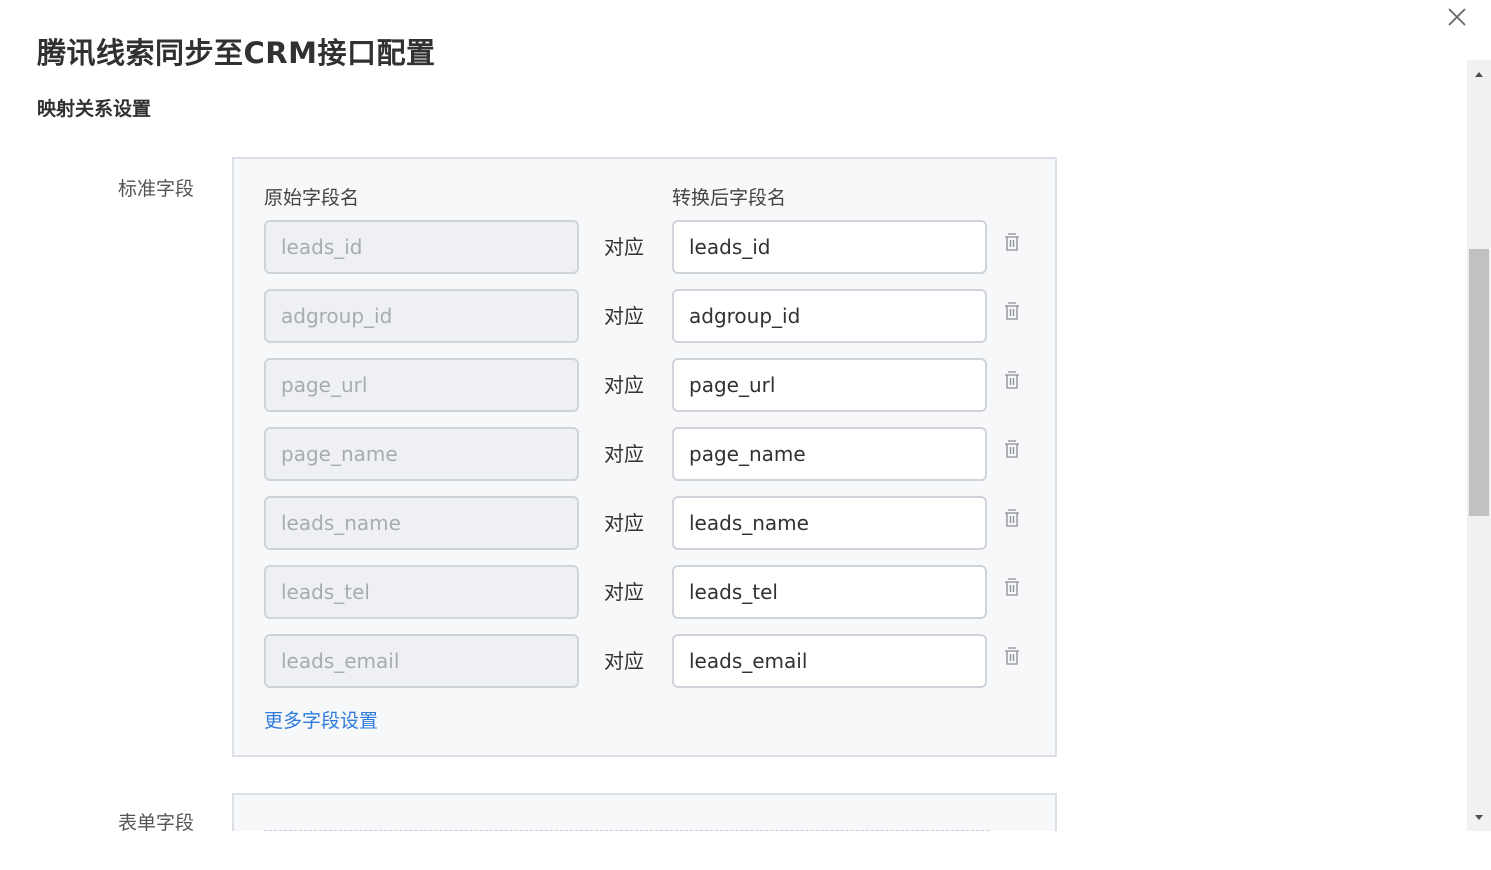 This screenshot has width=1491, height=870. Describe the element at coordinates (321, 719) in the screenshot. I see `more-fields-link: 更多字段设置` at that location.